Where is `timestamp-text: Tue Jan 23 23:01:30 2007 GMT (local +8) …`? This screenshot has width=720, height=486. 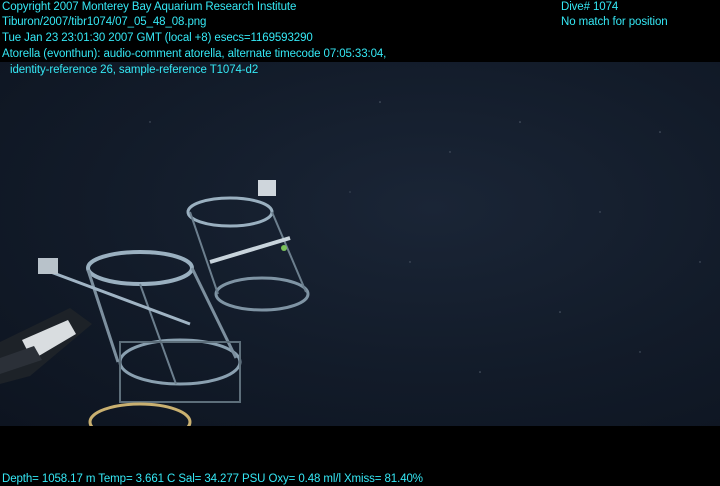 timestamp-text: Tue Jan 23 23:01:30 2007 GMT (local +8) … is located at coordinates (157, 38).